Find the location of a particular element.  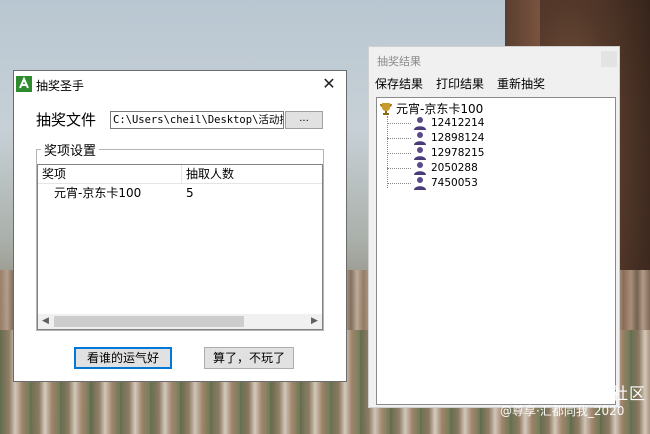

group-title: 奖项设置 is located at coordinates (70, 149).